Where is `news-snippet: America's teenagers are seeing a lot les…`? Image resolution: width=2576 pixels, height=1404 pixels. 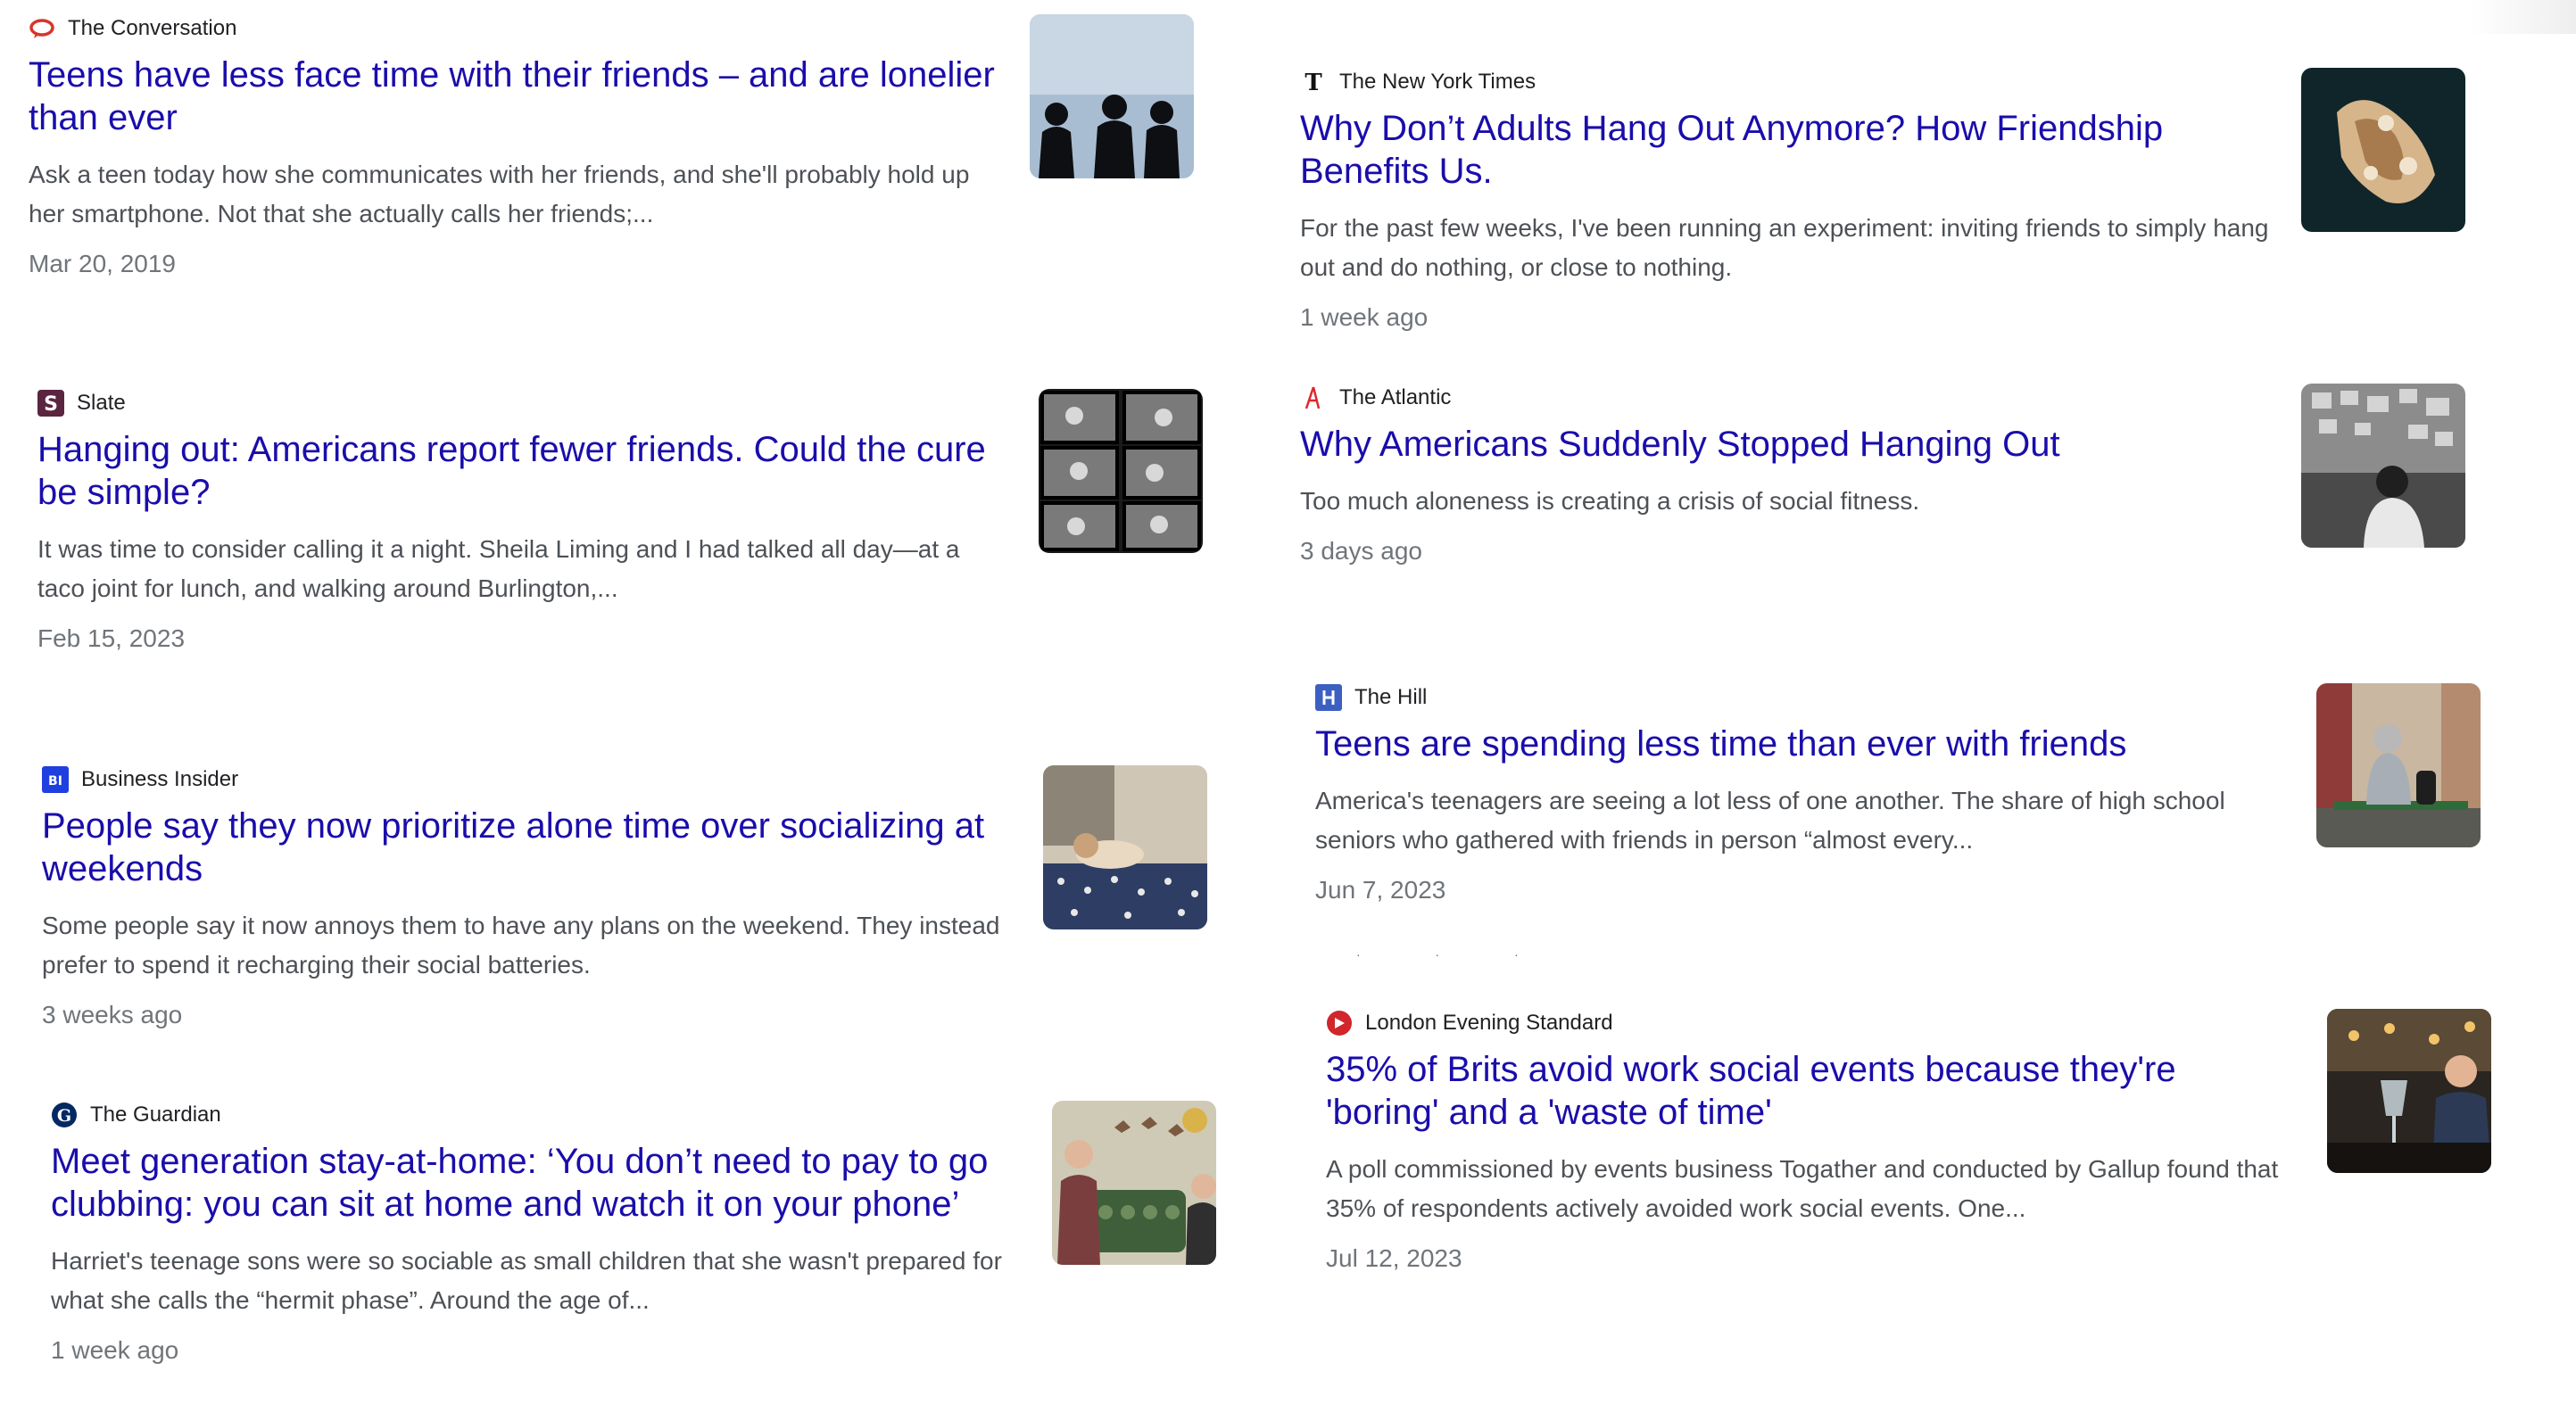
news-snippet: America's teenagers are seeing a lot les… is located at coordinates (1770, 820).